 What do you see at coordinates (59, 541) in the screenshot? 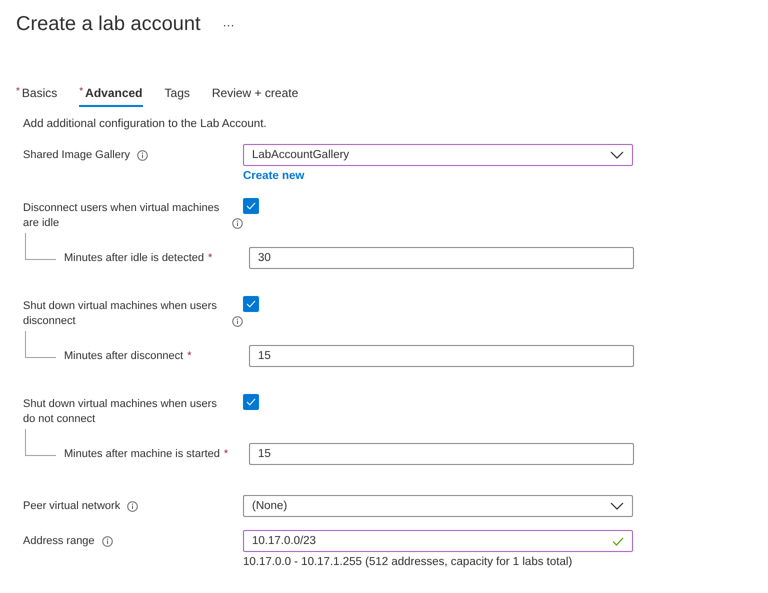
I see `field-label: Address range` at bounding box center [59, 541].